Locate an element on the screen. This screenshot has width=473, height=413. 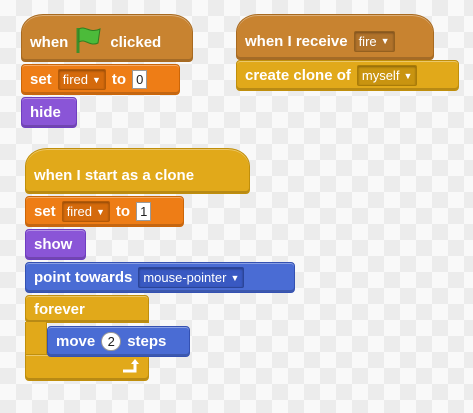
hide-block: hide is located at coordinates (49, 112).